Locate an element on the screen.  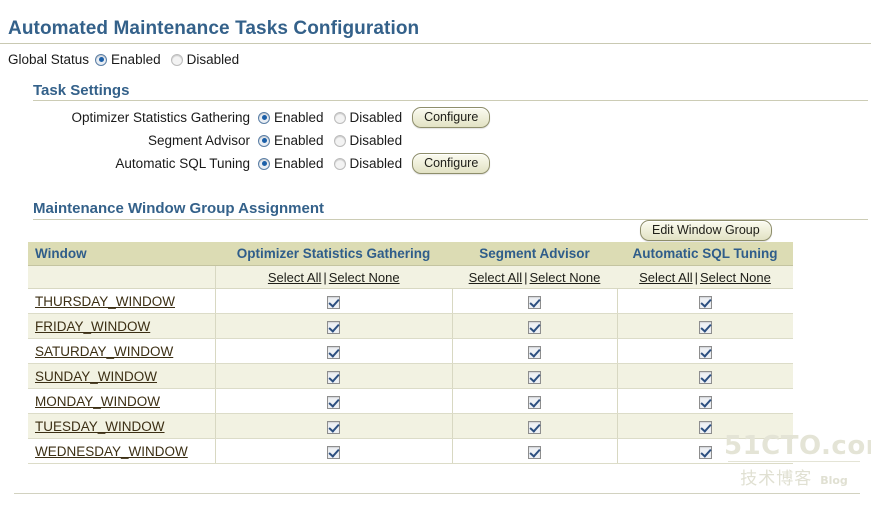
table-row: MONDAY_WINDOW is located at coordinates (410, 401).